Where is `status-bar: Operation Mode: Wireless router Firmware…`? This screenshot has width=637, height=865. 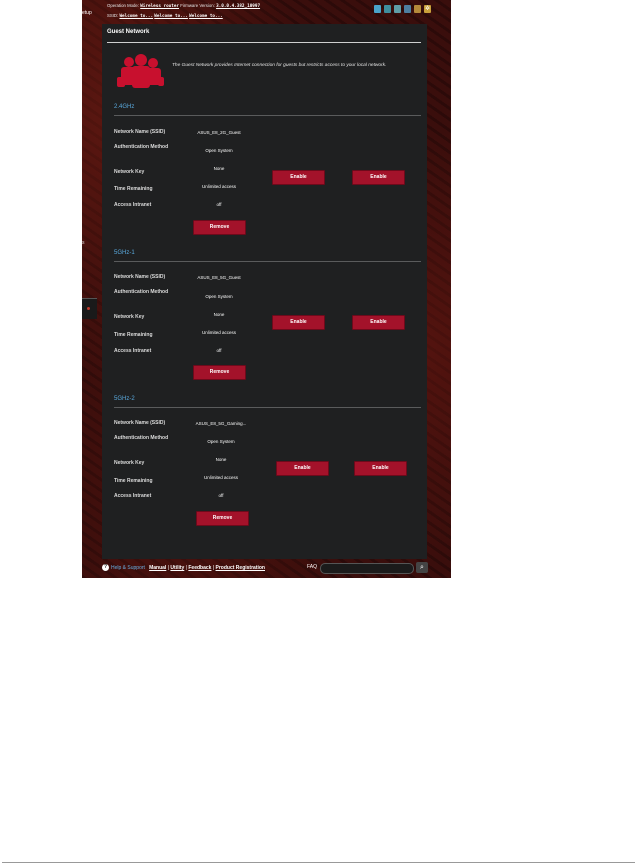 status-bar: Operation Mode: Wireless router Firmware… is located at coordinates (183, 11).